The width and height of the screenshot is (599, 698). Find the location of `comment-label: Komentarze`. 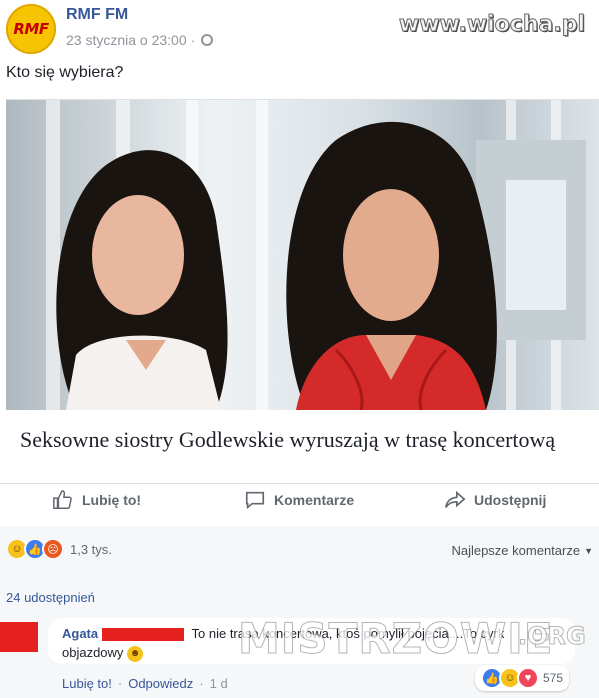

comment-label: Komentarze is located at coordinates (314, 500).